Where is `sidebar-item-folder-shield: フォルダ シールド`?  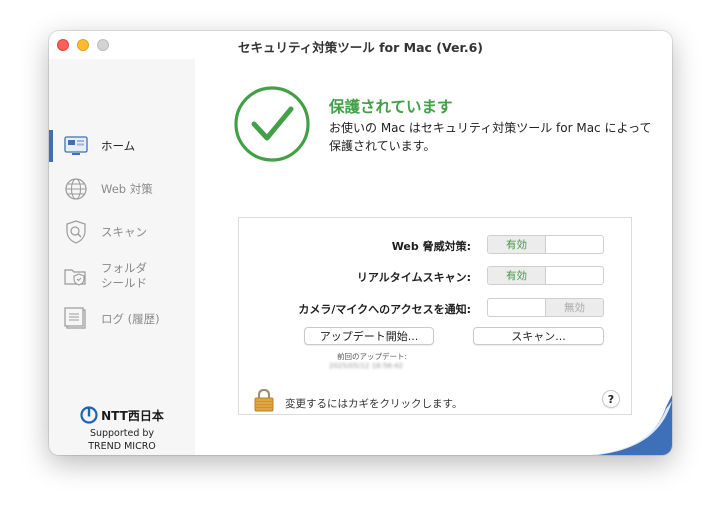
sidebar-item-folder-shield: フォルダ シールド is located at coordinates (122, 276).